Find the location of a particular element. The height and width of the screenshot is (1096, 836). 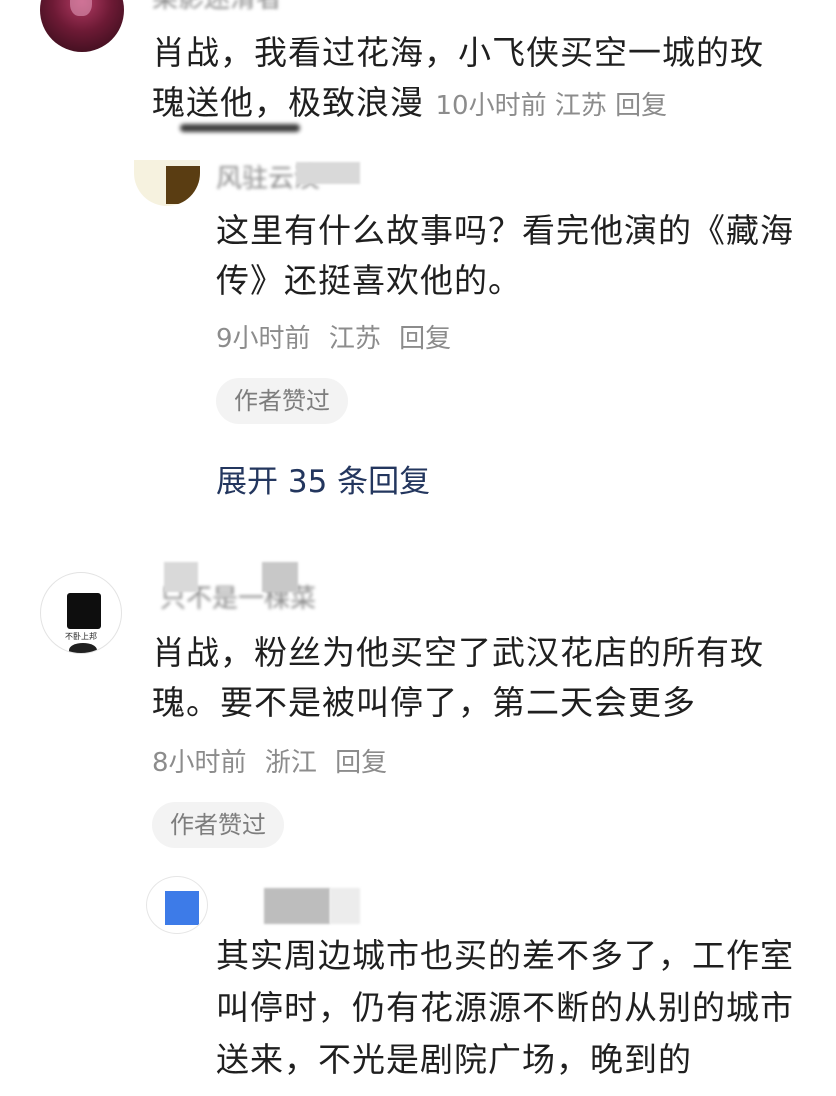

comment-meta: 10小时前 江苏 回复 is located at coordinates (552, 106).